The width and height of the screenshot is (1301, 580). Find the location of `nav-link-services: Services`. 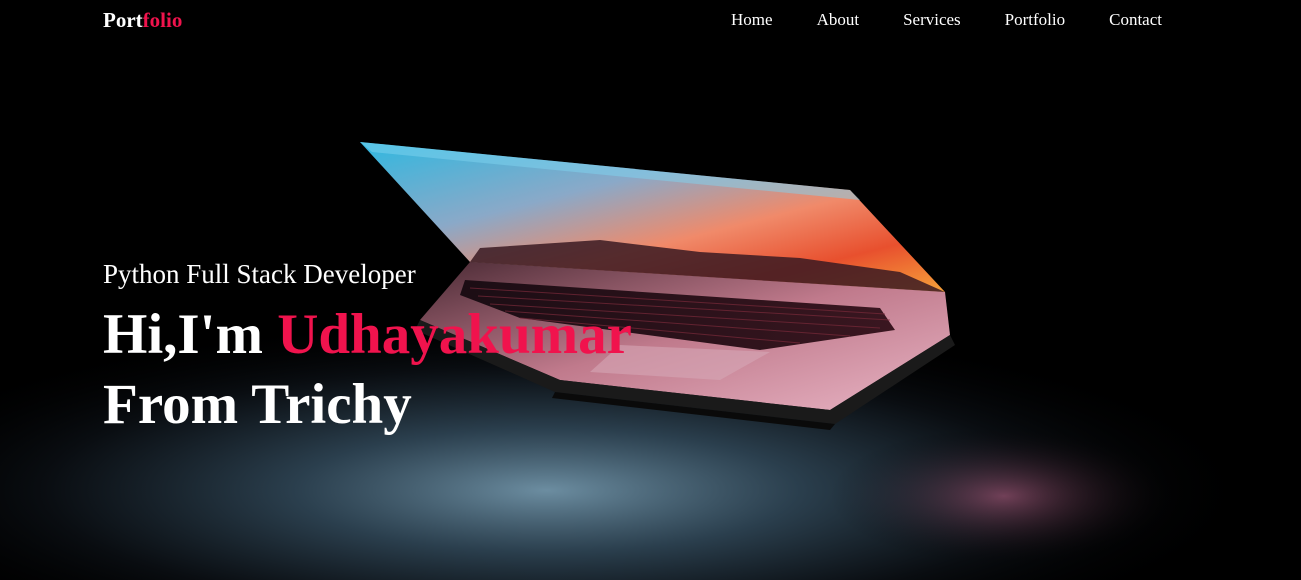

nav-link-services: Services is located at coordinates (932, 19).